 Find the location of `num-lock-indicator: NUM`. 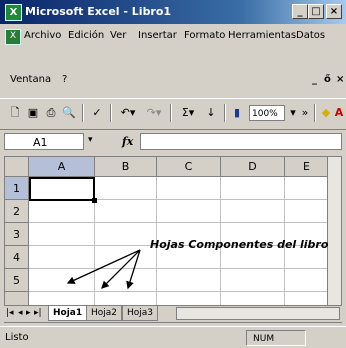

num-lock-indicator: NUM is located at coordinates (276, 338).